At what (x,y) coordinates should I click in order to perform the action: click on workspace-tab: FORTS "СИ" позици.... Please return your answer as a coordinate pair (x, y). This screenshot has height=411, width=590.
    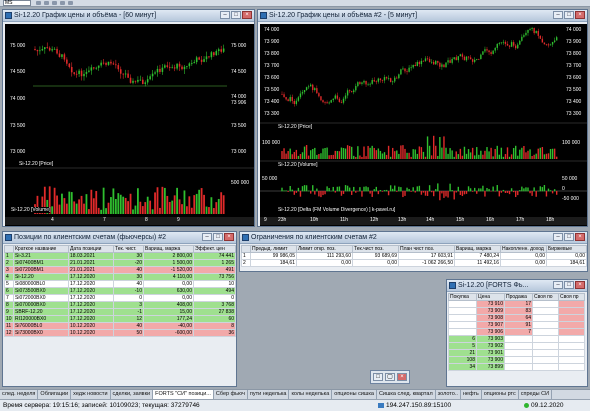
    Looking at the image, I should click on (183, 394).